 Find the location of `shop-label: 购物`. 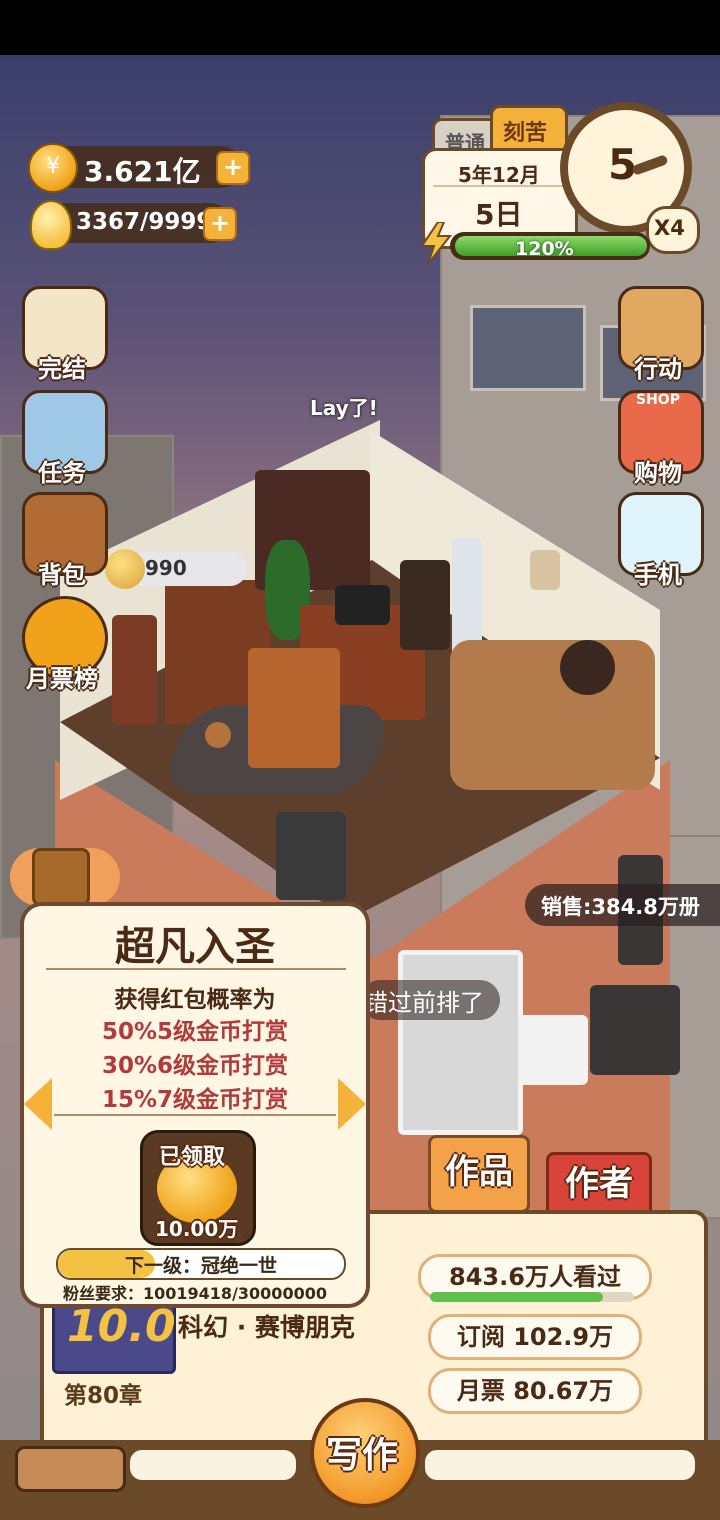

shop-label: 购物 is located at coordinates (658, 473).